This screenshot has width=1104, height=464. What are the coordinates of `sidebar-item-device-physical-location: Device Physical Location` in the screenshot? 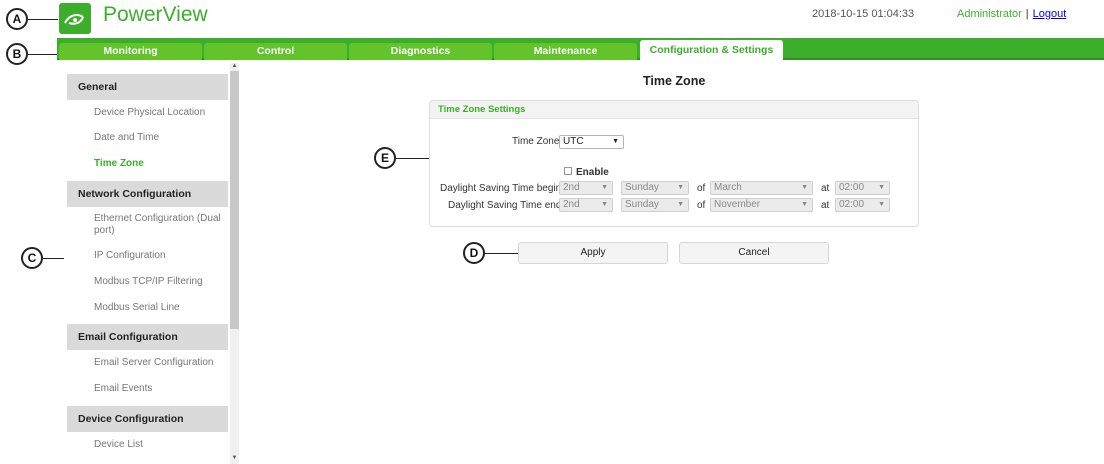 It's located at (159, 113).